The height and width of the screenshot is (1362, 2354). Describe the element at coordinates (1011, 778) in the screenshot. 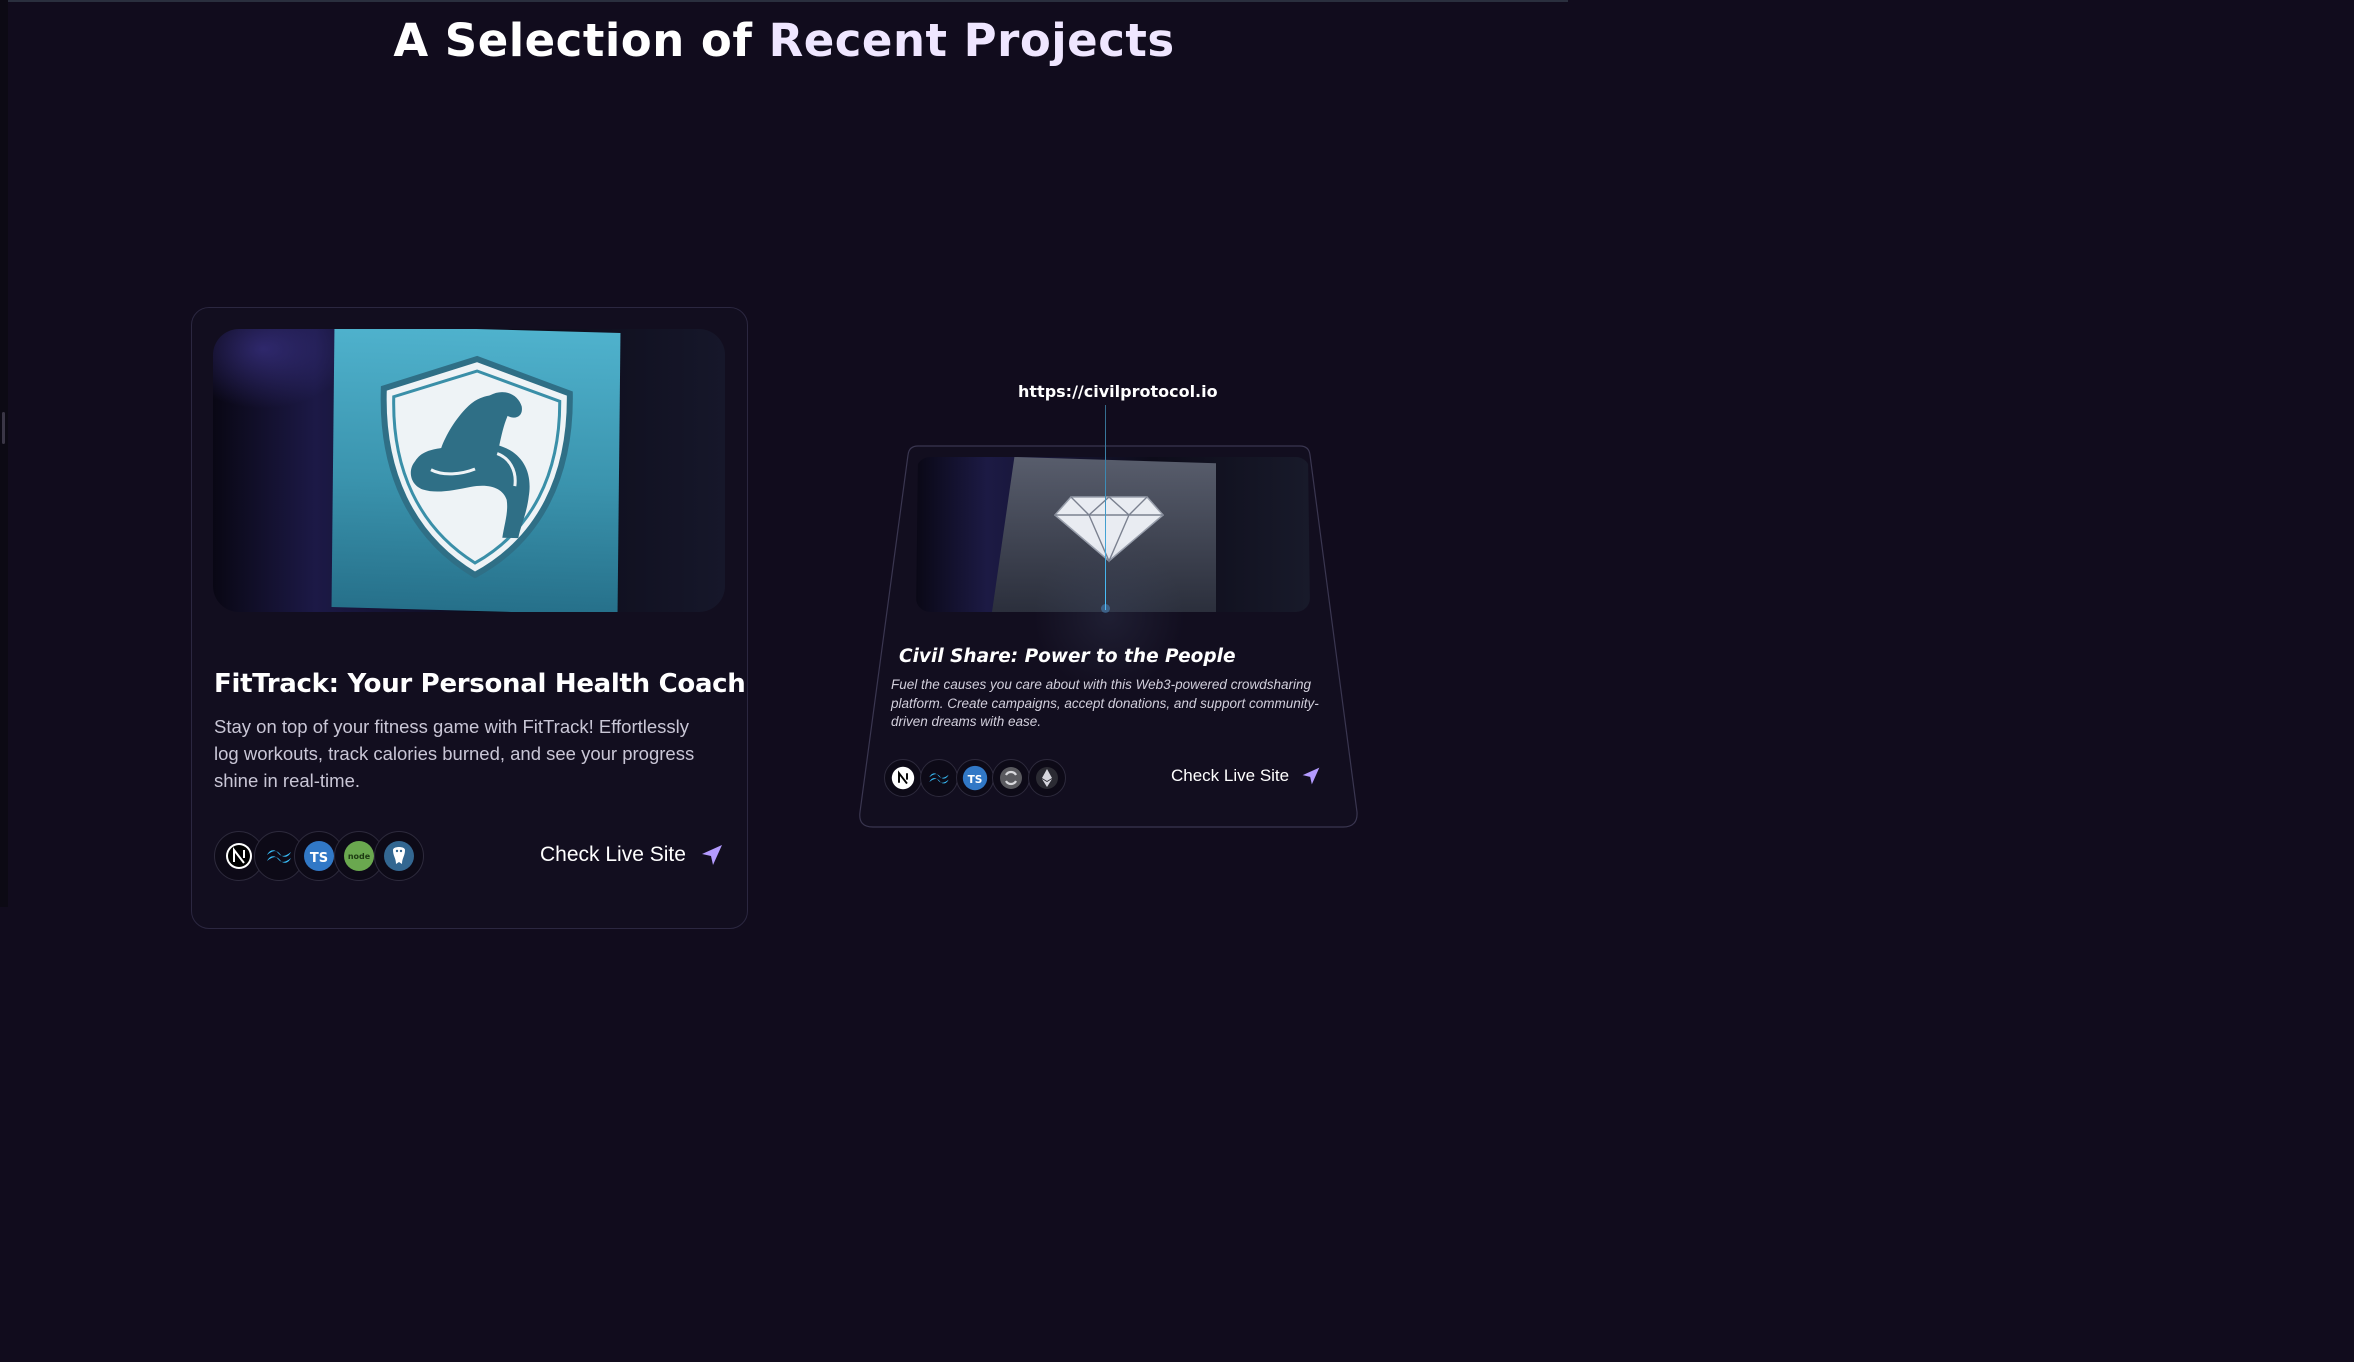

I see `thirdweb-icon` at that location.